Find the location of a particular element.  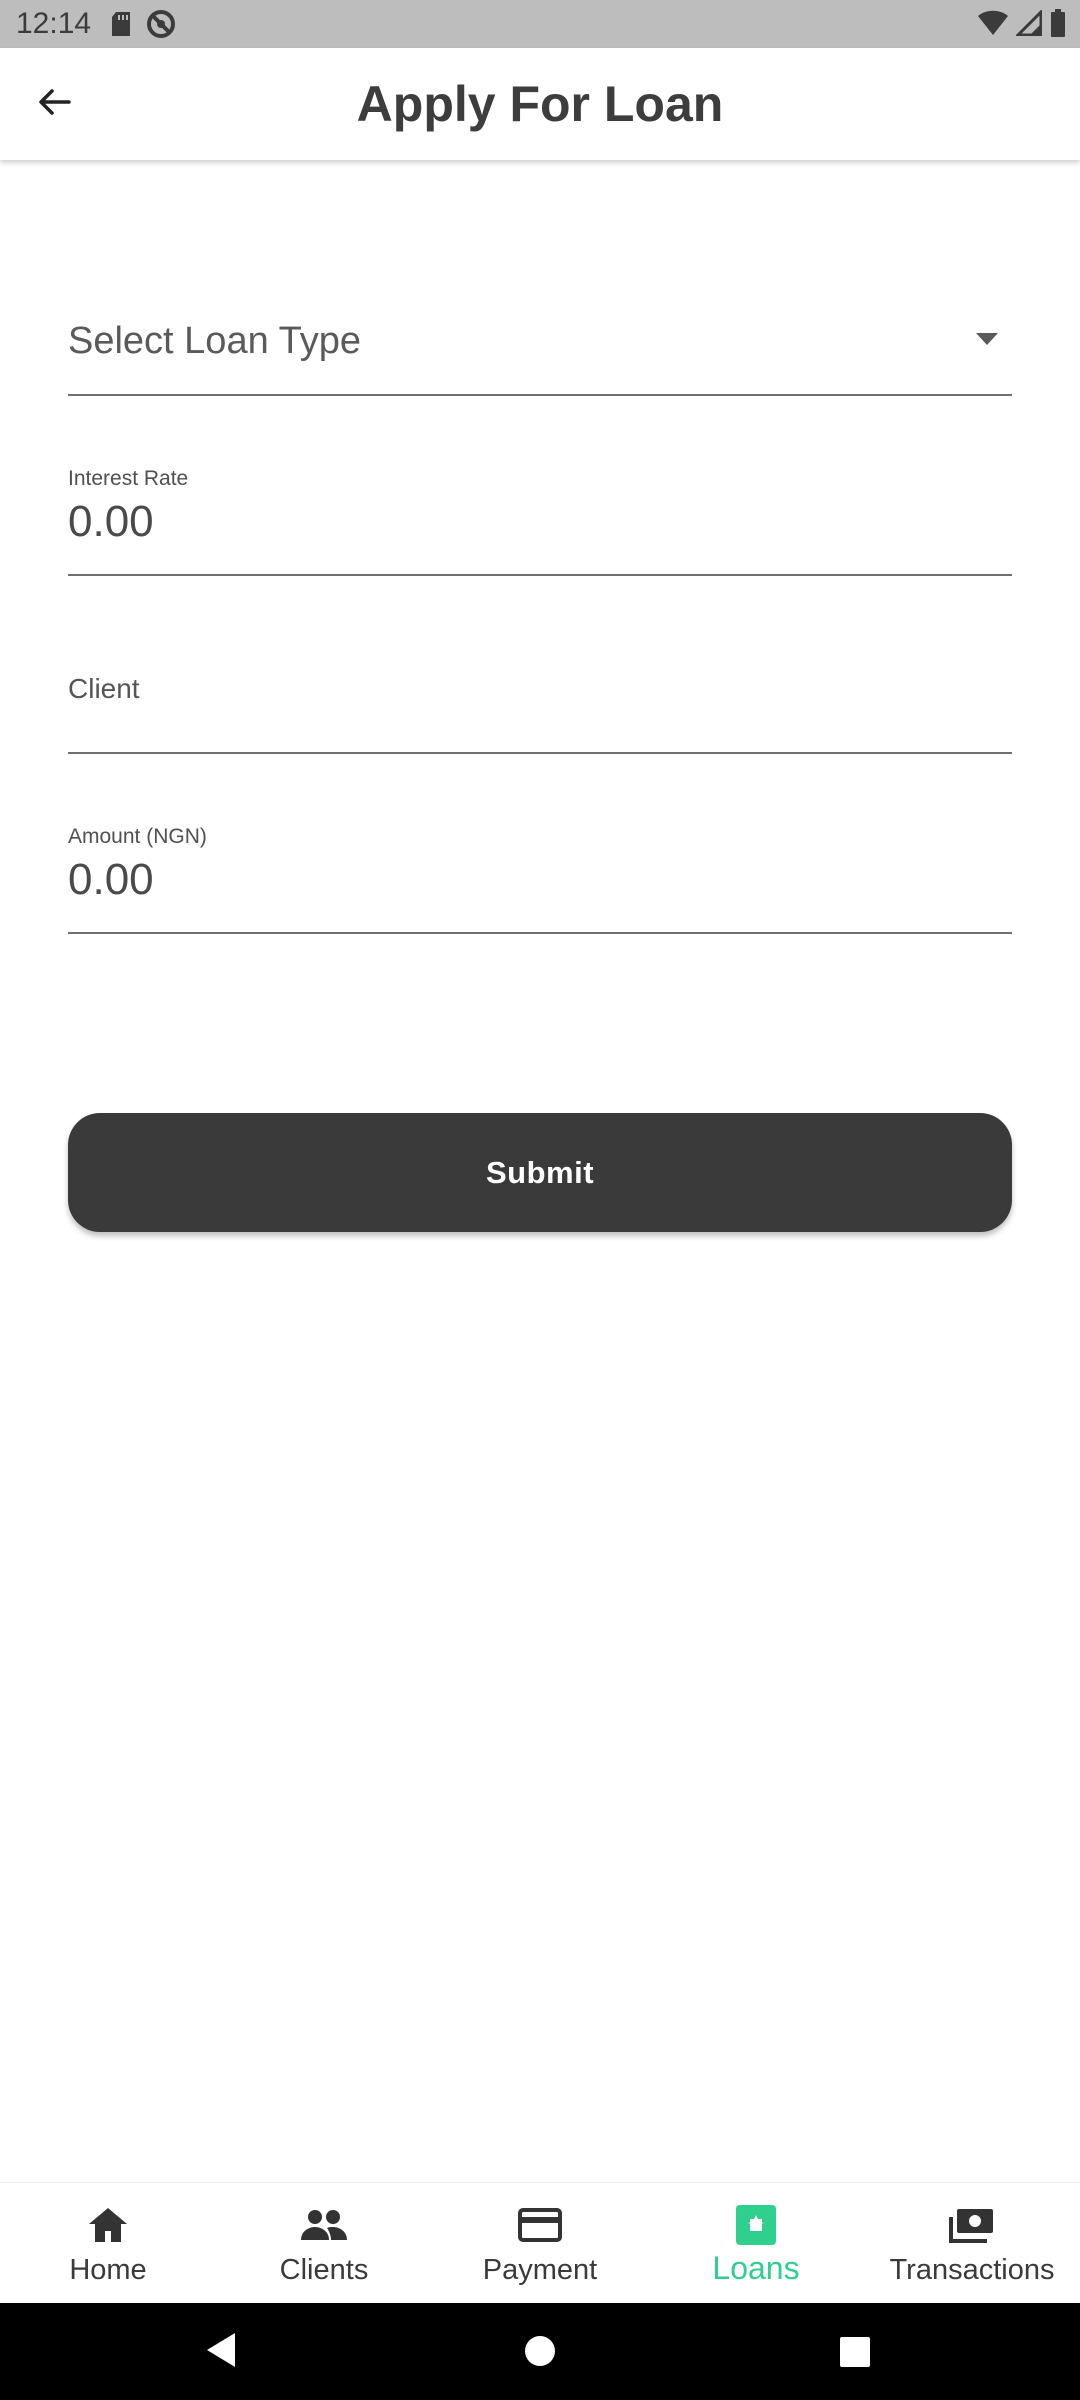

nav-item-payment: Payment is located at coordinates (540, 2243).